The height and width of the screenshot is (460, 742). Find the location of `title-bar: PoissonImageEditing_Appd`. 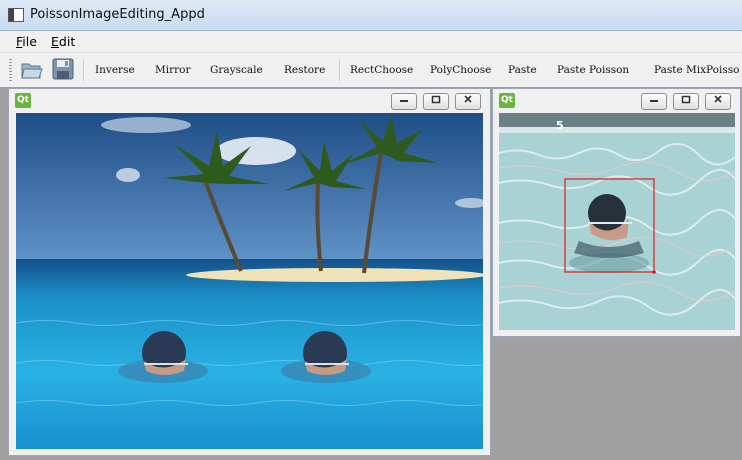

title-bar: PoissonImageEditing_Appd is located at coordinates (371, 15).